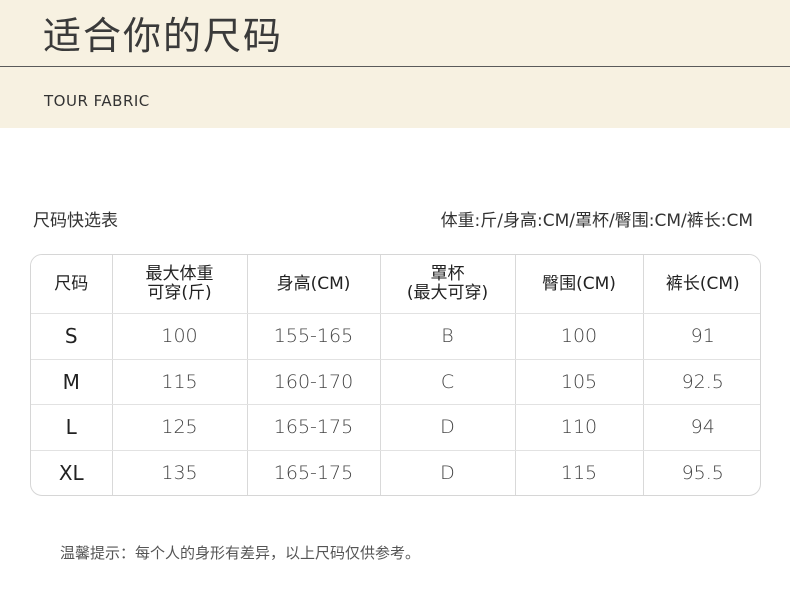 This screenshot has width=790, height=600. What do you see at coordinates (72, 472) in the screenshot?
I see `cell-size: XL` at bounding box center [72, 472].